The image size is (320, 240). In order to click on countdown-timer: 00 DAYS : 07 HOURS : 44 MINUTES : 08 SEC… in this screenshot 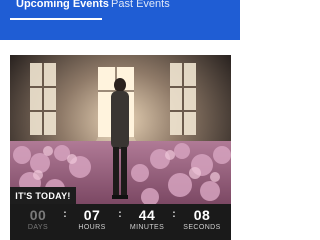, I will do `click(120, 222)`.